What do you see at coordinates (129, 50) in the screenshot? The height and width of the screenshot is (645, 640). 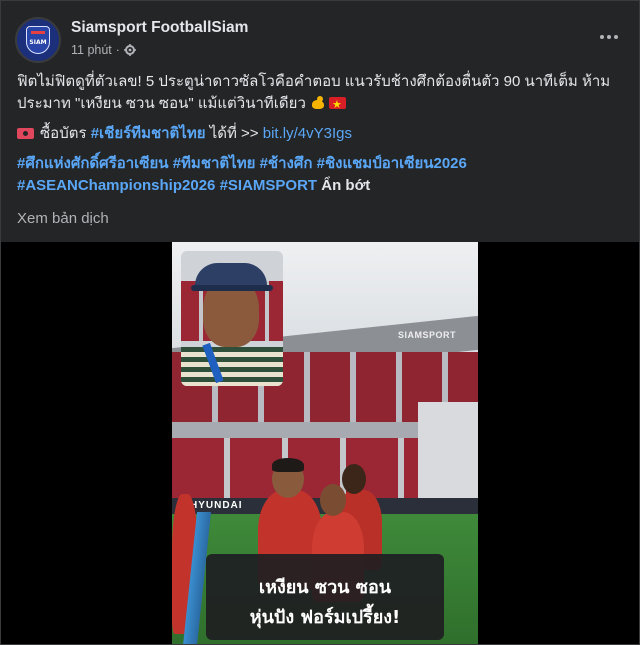 I see `audience-gear-icon` at bounding box center [129, 50].